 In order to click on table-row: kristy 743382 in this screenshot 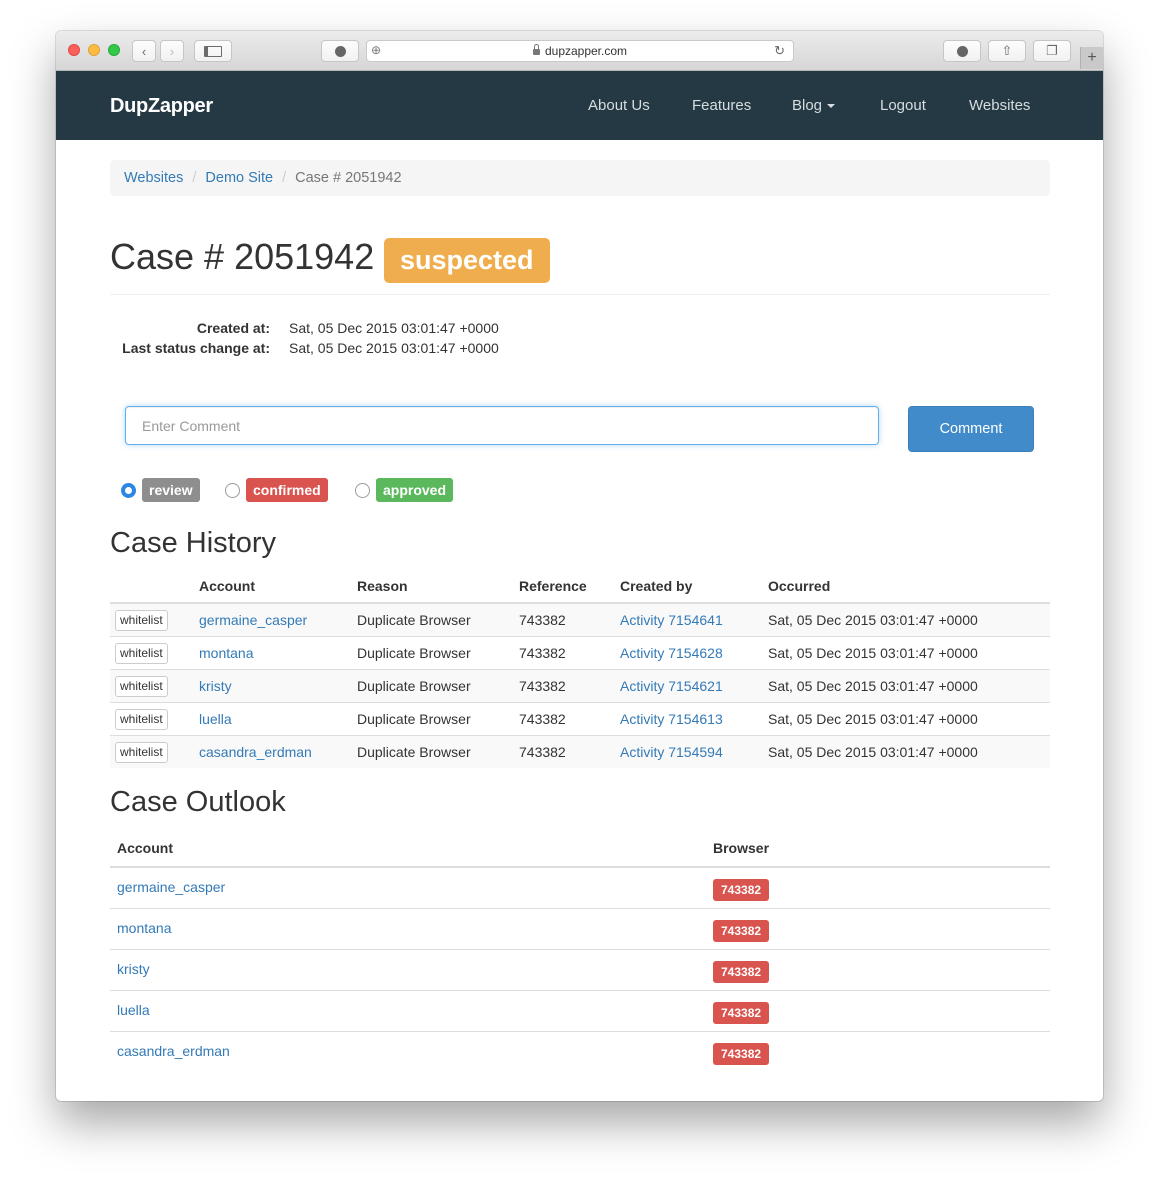, I will do `click(580, 970)`.